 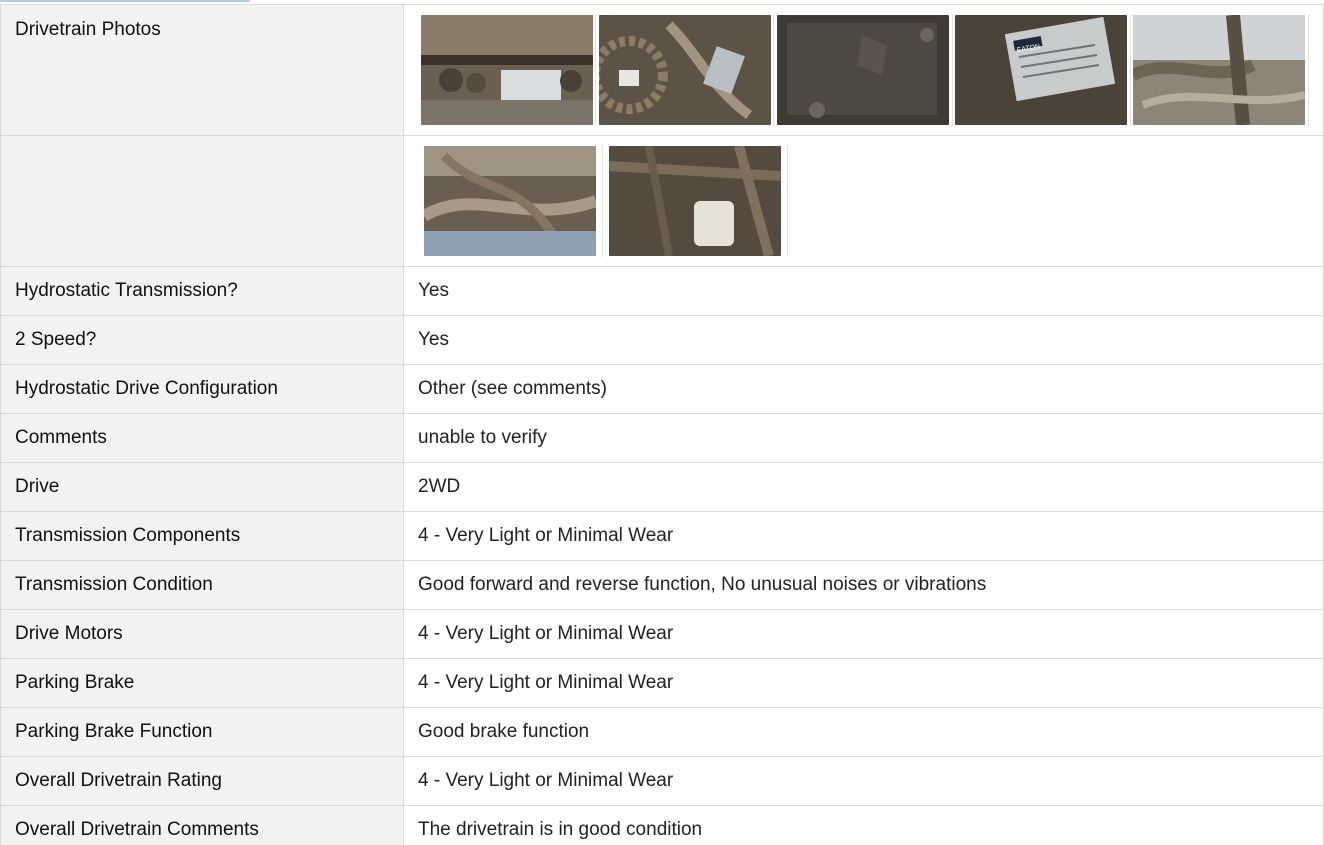 I want to click on two-speed-label: 2 Speed?, so click(x=202, y=340).